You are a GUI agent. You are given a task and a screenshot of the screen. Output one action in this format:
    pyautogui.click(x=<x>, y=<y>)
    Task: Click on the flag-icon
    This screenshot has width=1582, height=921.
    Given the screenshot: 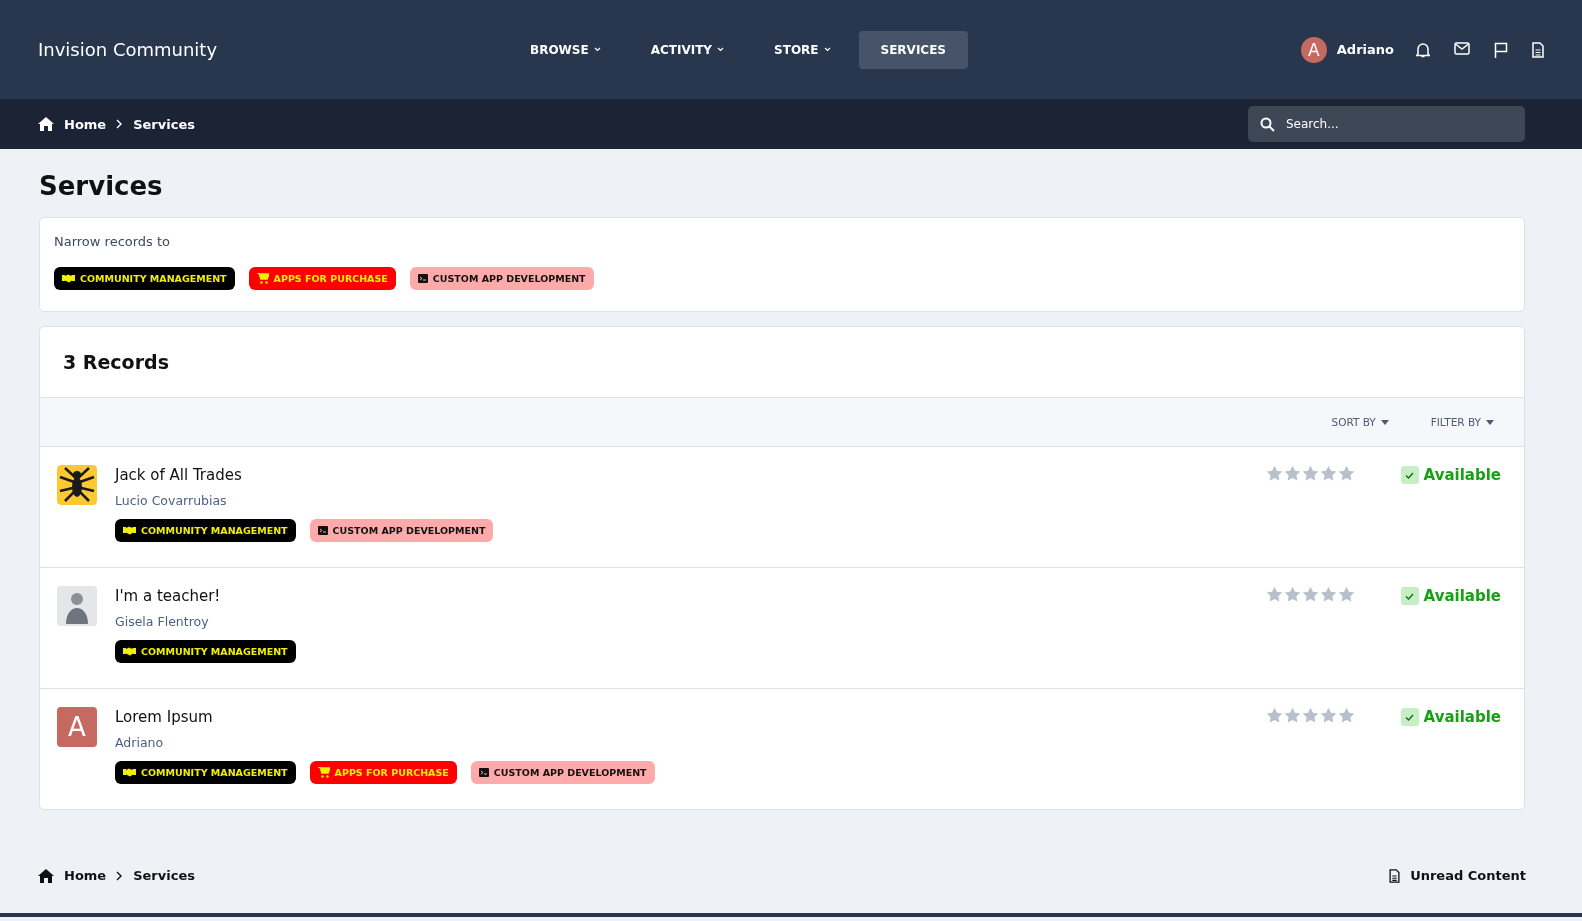 What is the action you would take?
    pyautogui.click(x=1501, y=49)
    